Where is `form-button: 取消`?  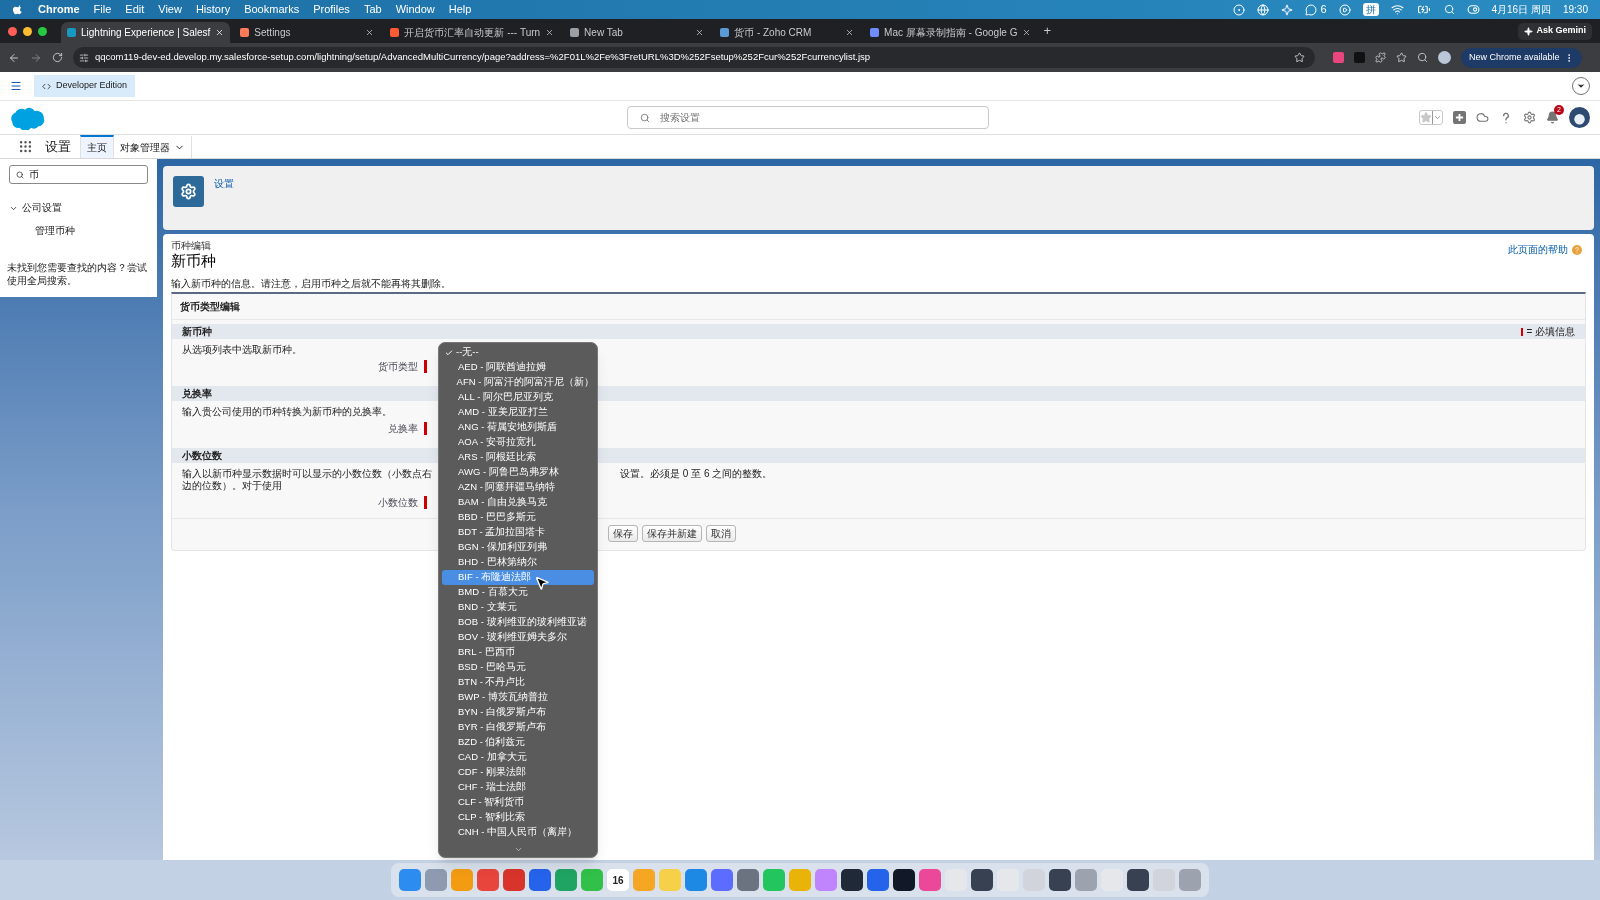
form-button: 取消 is located at coordinates (721, 533).